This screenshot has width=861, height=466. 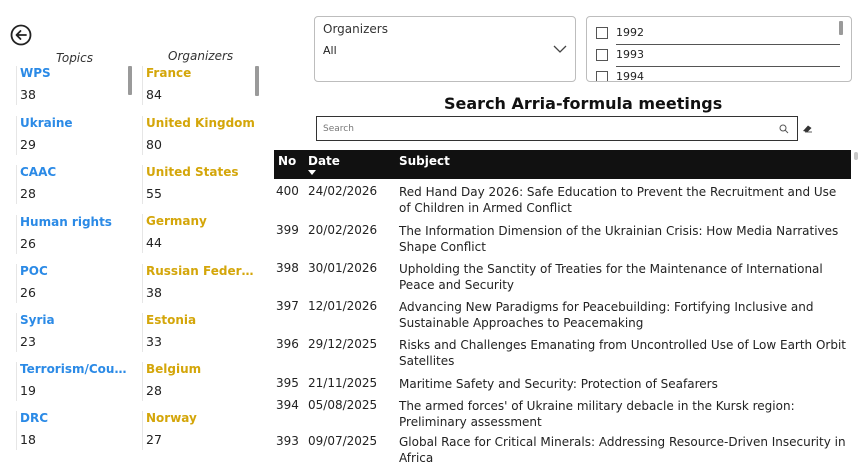 What do you see at coordinates (343, 230) in the screenshot?
I see `row-date: 20/02/2026` at bounding box center [343, 230].